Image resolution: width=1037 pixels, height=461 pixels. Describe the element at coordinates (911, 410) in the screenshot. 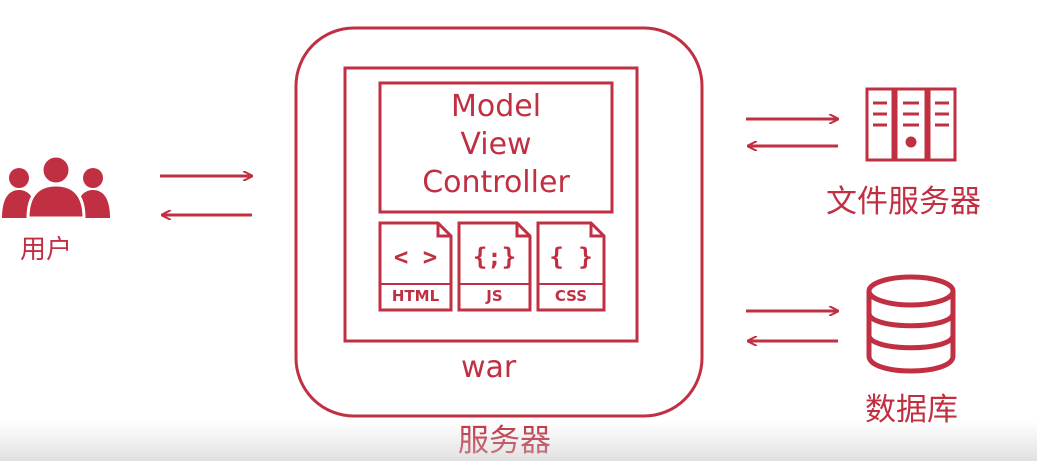

I see `database-label: 数据库` at that location.